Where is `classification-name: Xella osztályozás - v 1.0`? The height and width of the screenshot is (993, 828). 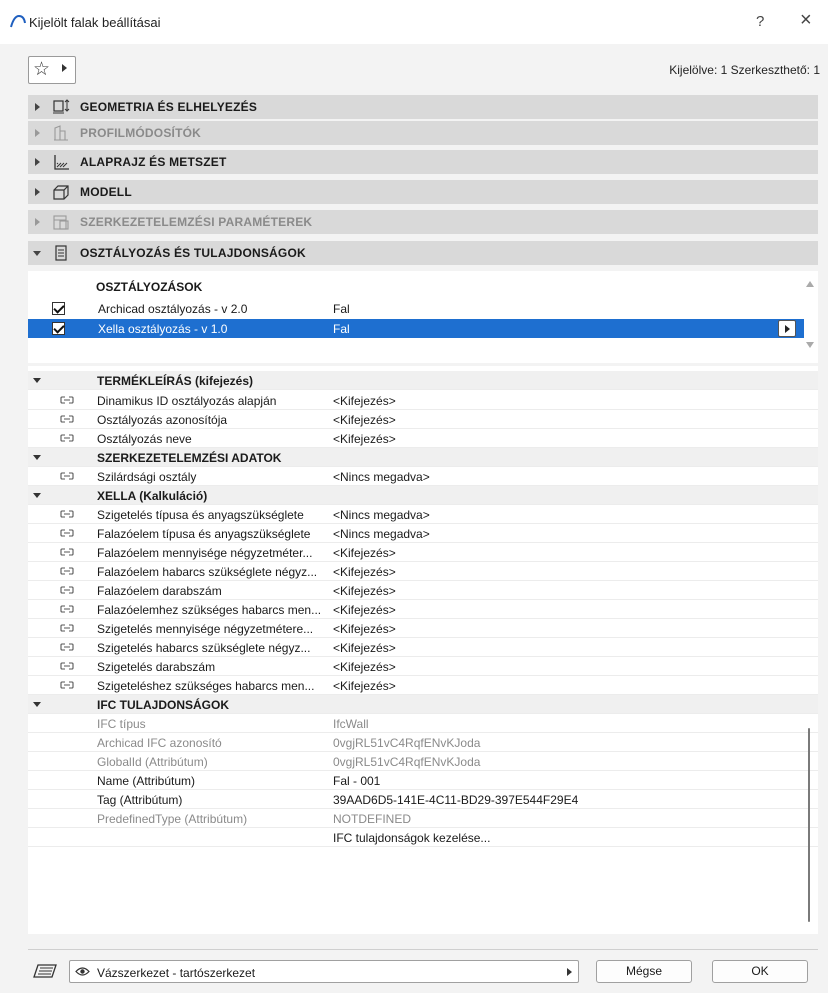 classification-name: Xella osztályozás - v 1.0 is located at coordinates (163, 329).